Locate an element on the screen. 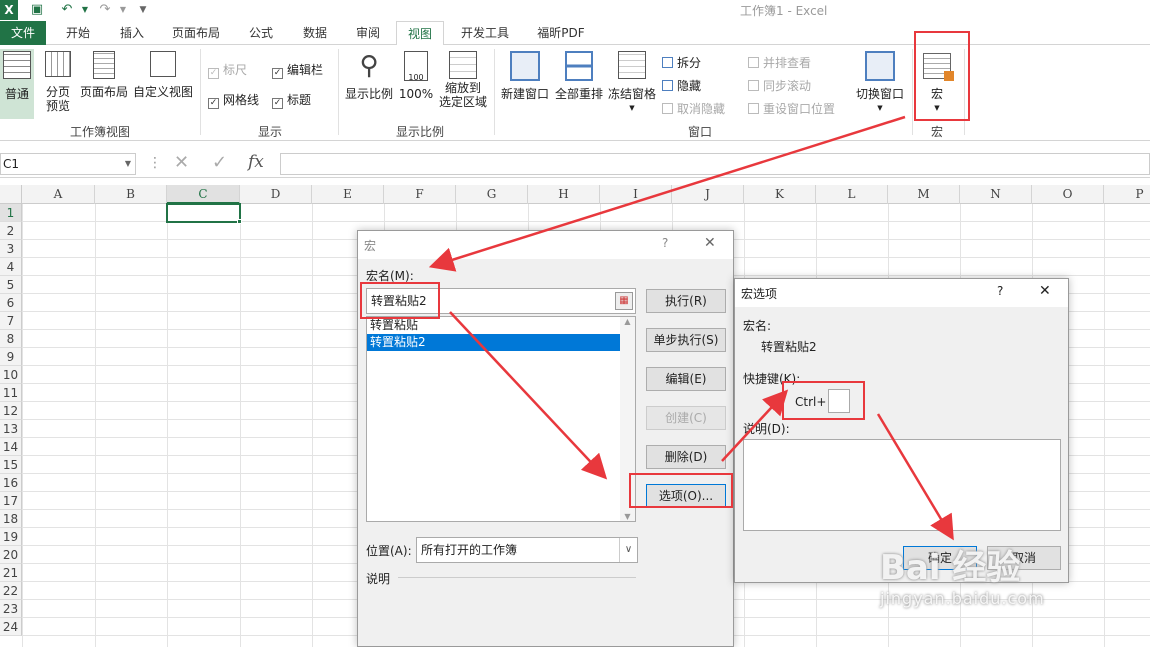 This screenshot has width=1150, height=647. row-header: 22 is located at coordinates (11, 591).